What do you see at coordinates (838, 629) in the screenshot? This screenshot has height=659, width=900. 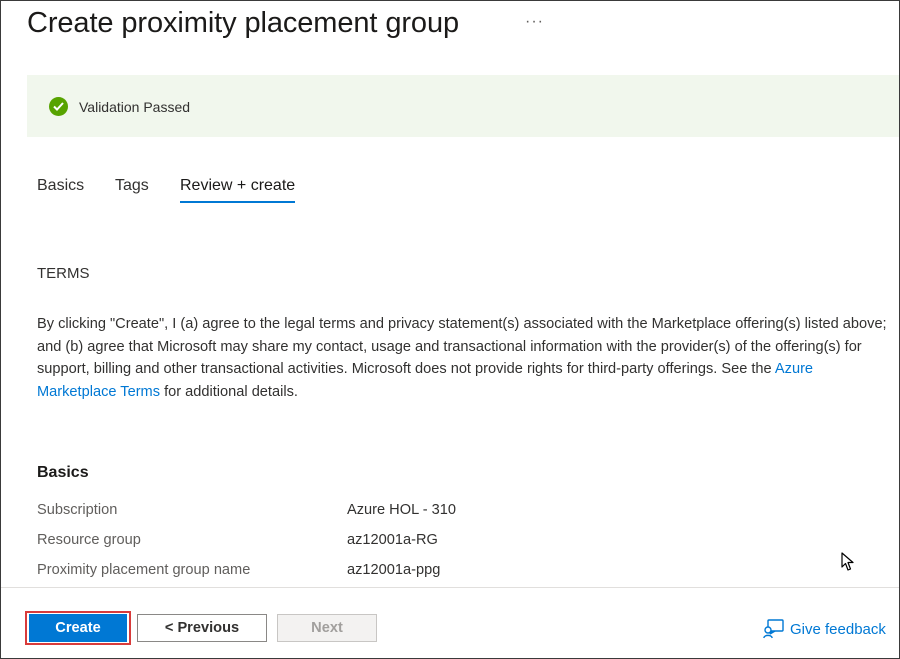 I see `give-feedback-label: Give feedback` at bounding box center [838, 629].